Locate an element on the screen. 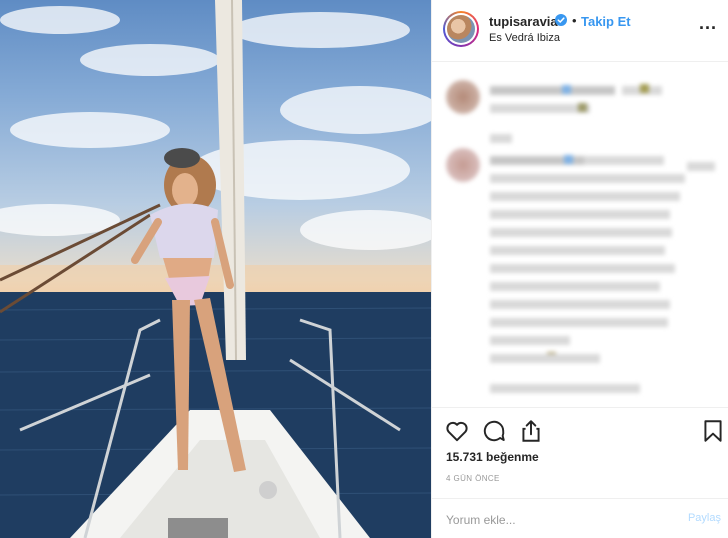  bookmark-icon is located at coordinates (713, 431).